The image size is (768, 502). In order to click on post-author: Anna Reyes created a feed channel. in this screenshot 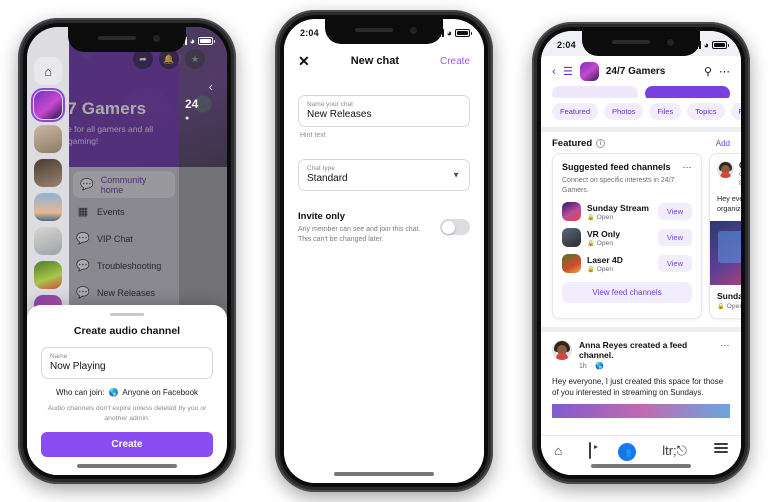, I will do `click(633, 350)`.